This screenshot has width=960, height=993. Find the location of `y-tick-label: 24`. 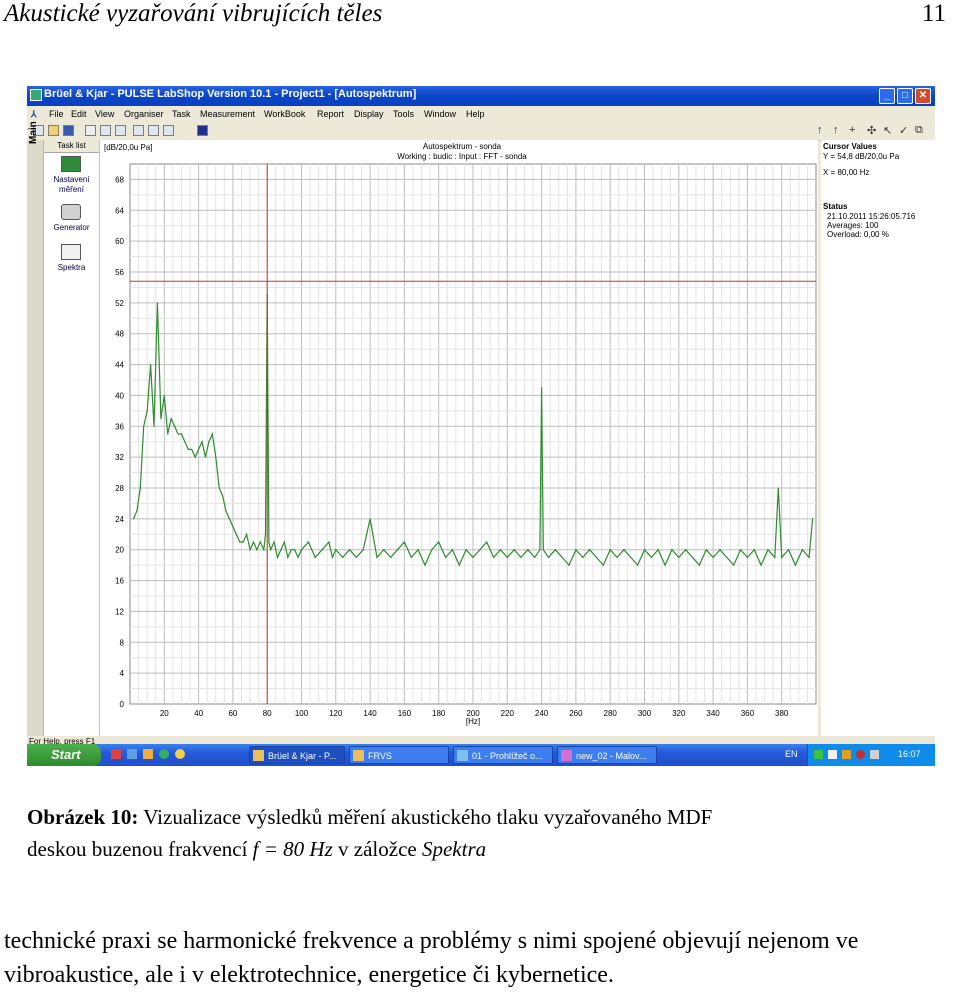

y-tick-label: 24 is located at coordinates (119, 519).